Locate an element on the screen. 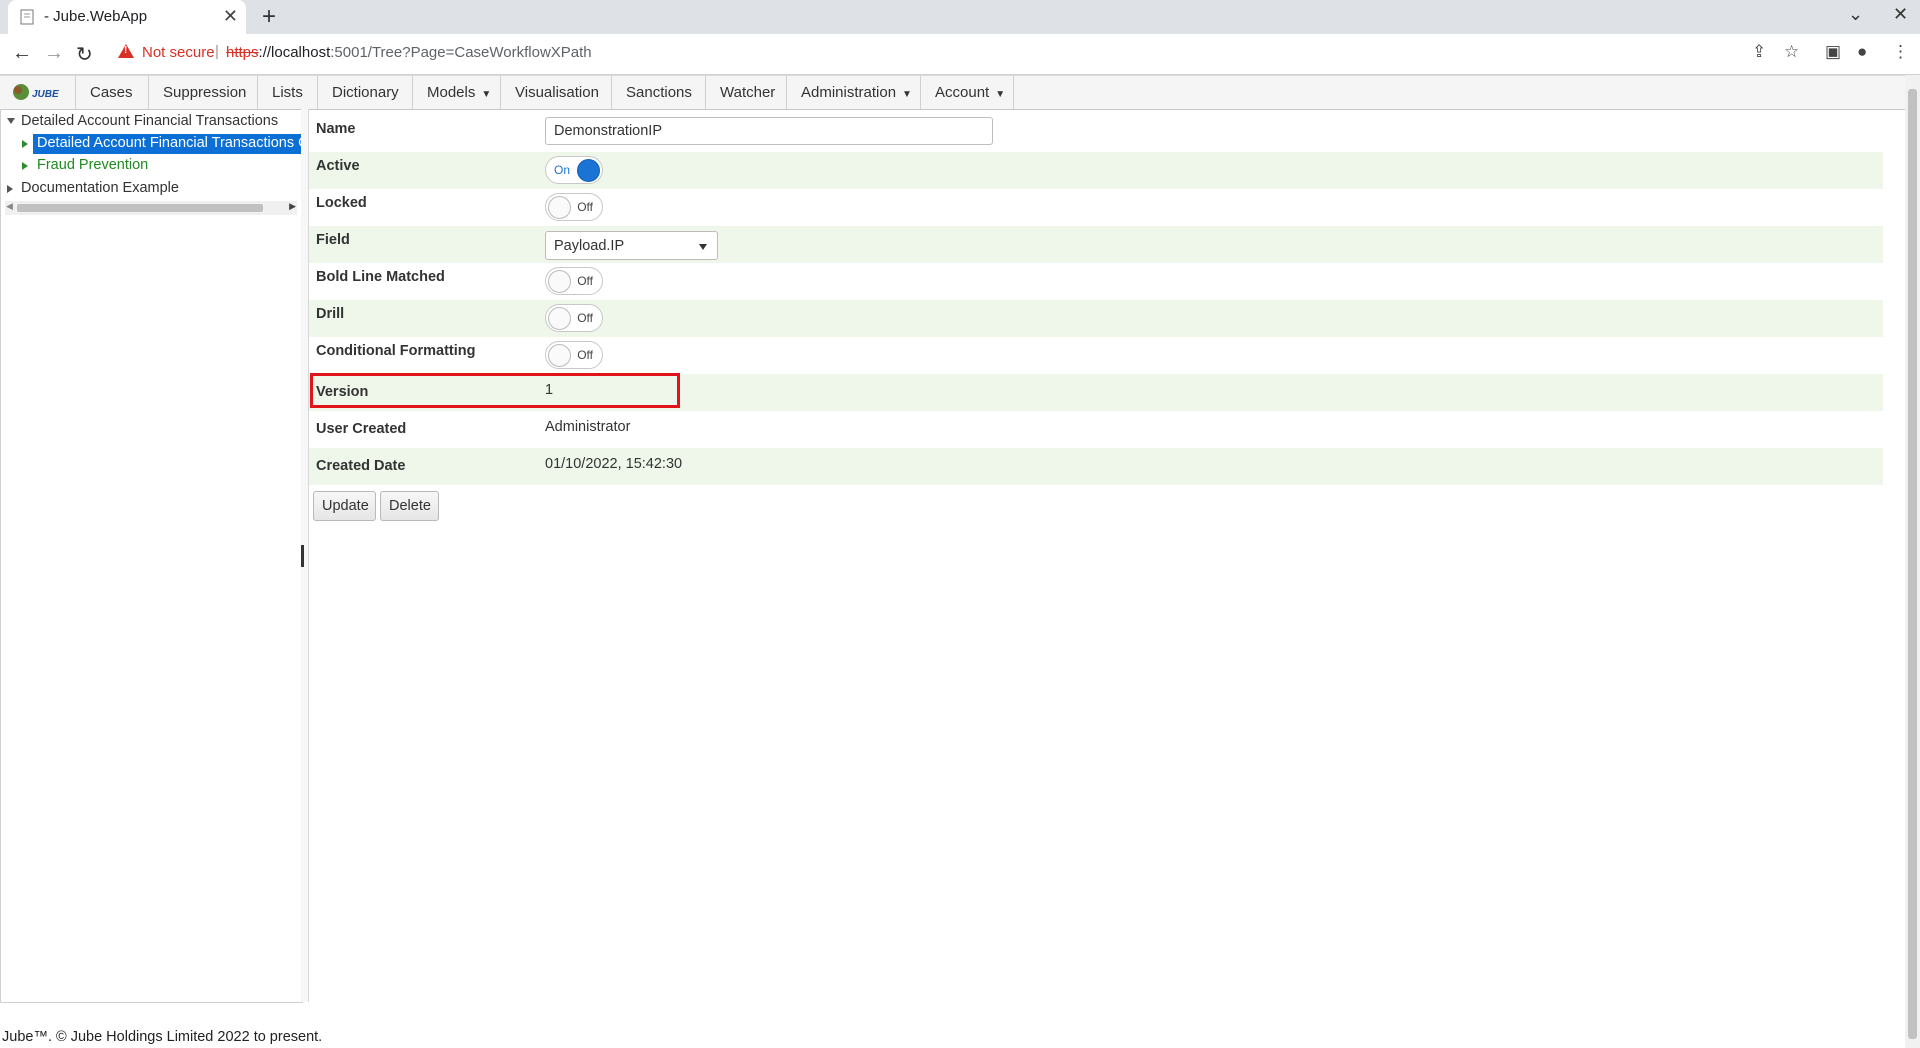  row-conditional-formatting: Conditional Formatting Off is located at coordinates (1096, 355).